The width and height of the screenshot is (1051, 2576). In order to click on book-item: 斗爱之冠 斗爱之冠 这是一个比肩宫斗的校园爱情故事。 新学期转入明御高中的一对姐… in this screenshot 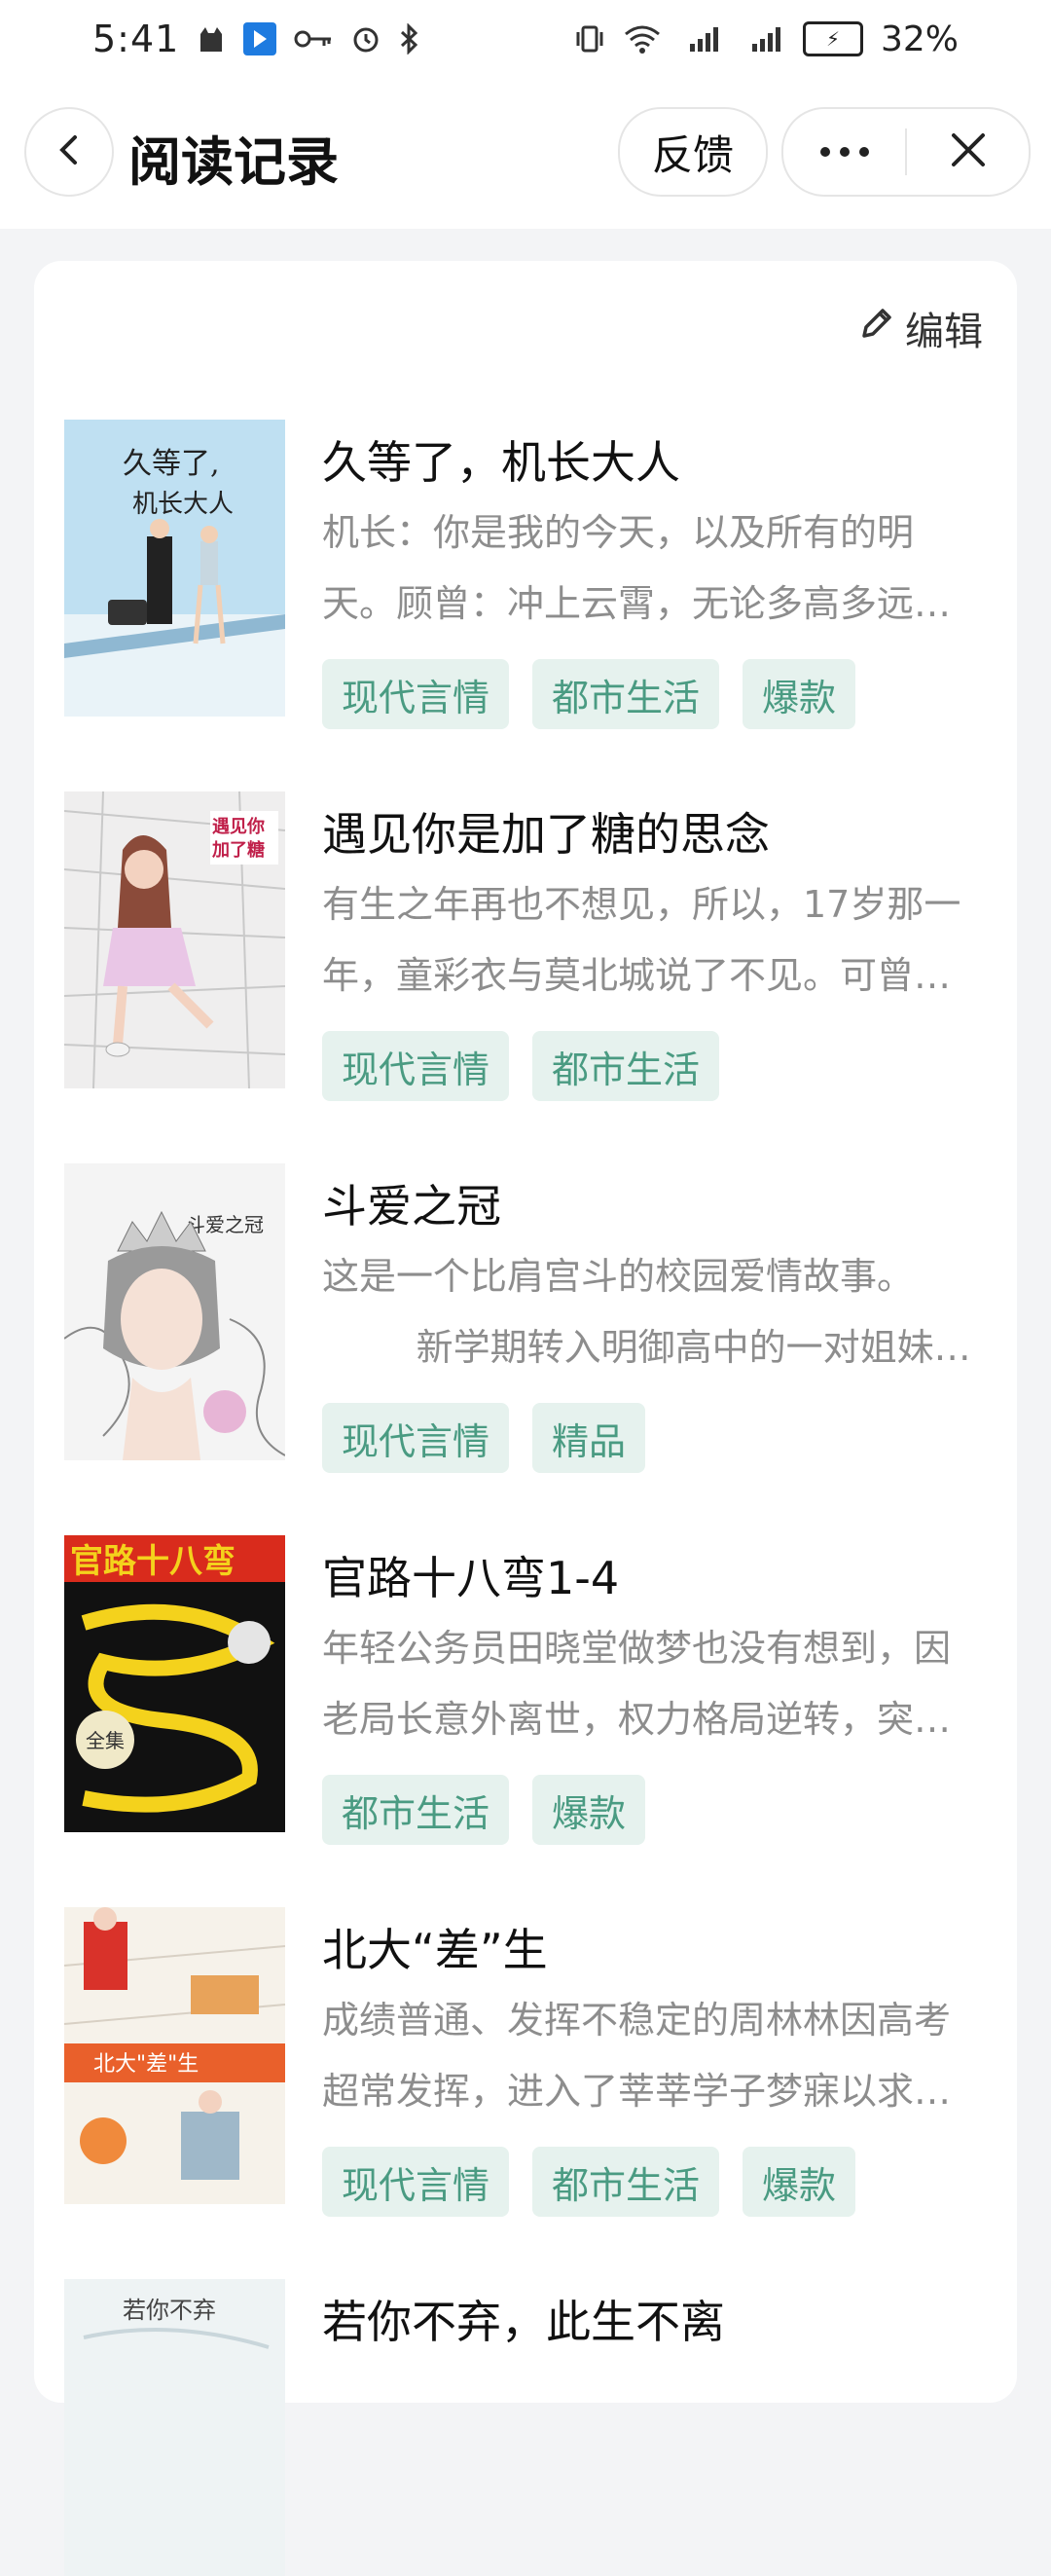, I will do `click(526, 1318)`.